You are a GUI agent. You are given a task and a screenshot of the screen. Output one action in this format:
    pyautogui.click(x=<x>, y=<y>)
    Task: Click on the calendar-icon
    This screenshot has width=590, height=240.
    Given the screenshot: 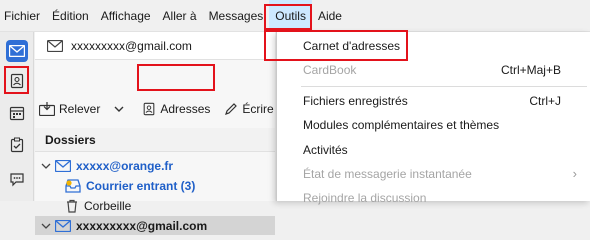 What is the action you would take?
    pyautogui.click(x=17, y=113)
    